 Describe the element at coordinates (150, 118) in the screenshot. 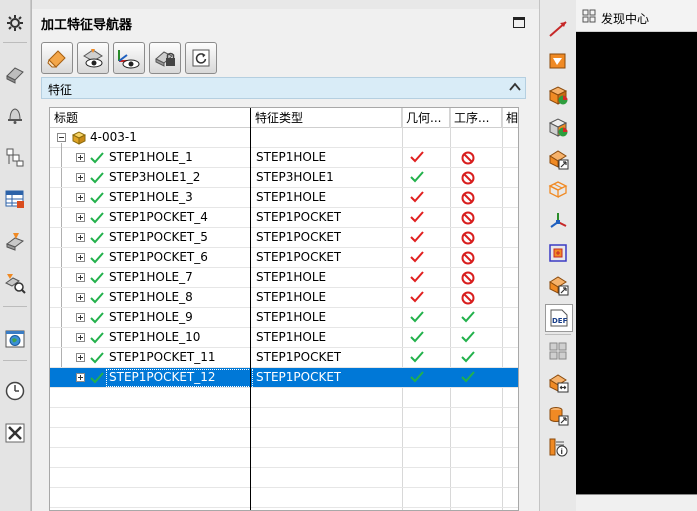

I see `column-header-title: 标题` at that location.